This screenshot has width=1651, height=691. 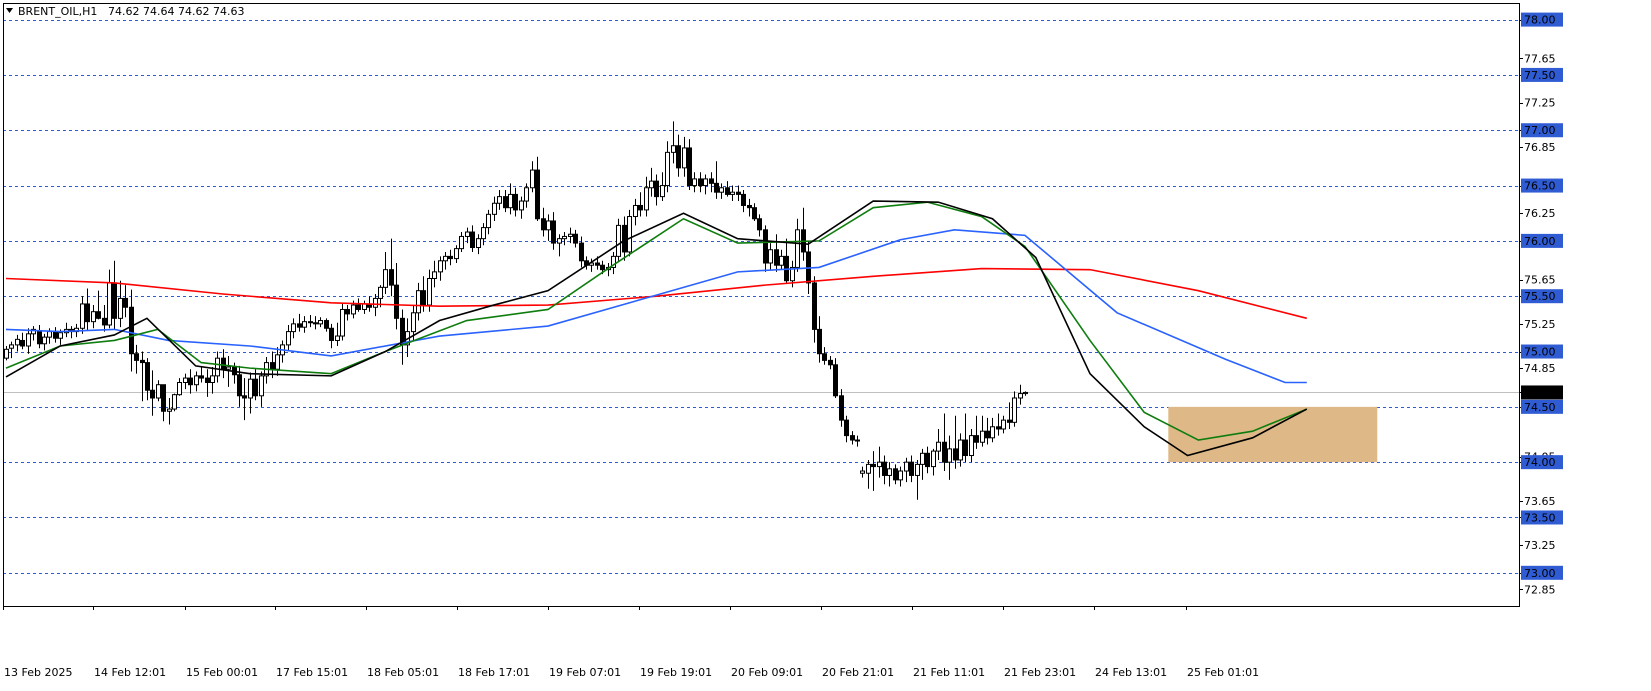 What do you see at coordinates (1540, 545) in the screenshot?
I see `y-tick-label: 73.25` at bounding box center [1540, 545].